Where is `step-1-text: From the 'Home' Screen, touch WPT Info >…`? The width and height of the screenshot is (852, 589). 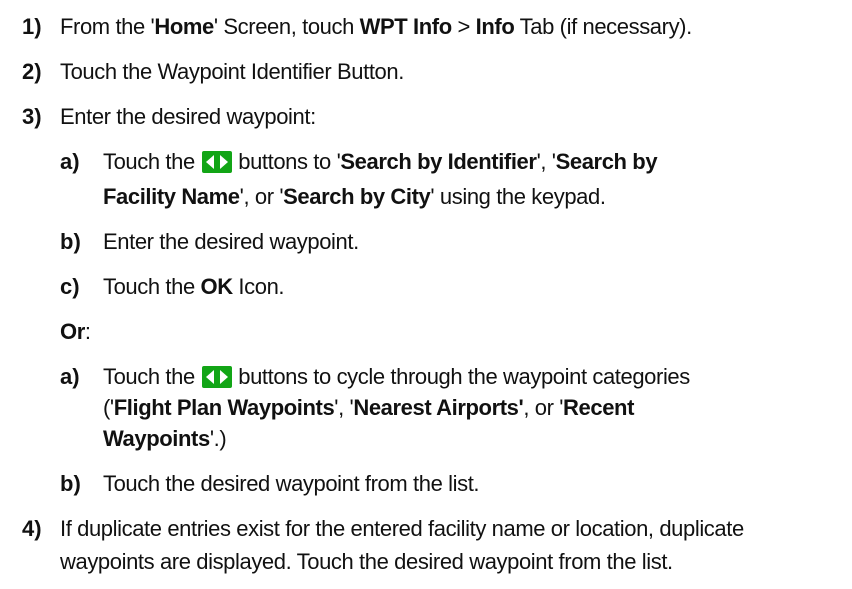
step-1-text: From the 'Home' Screen, touch WPT Info >… is located at coordinates (376, 26).